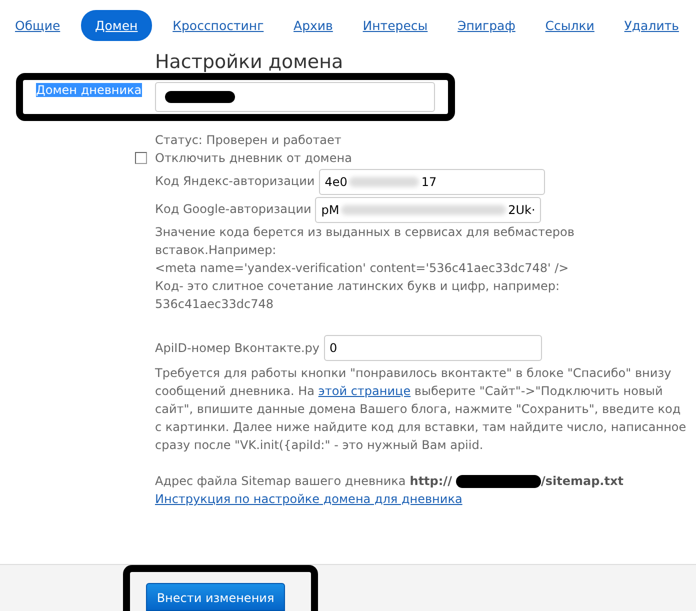 The image size is (696, 611). What do you see at coordinates (429, 182) in the screenshot?
I see `field-value: 17` at bounding box center [429, 182].